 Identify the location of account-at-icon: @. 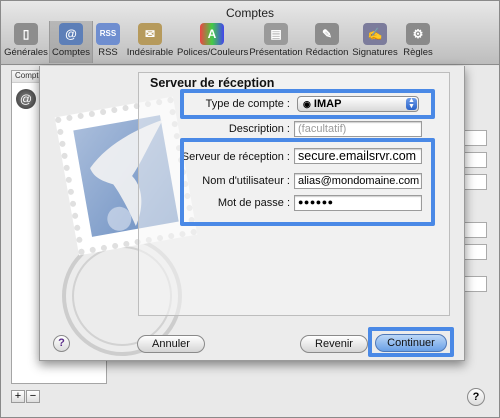
(26, 99).